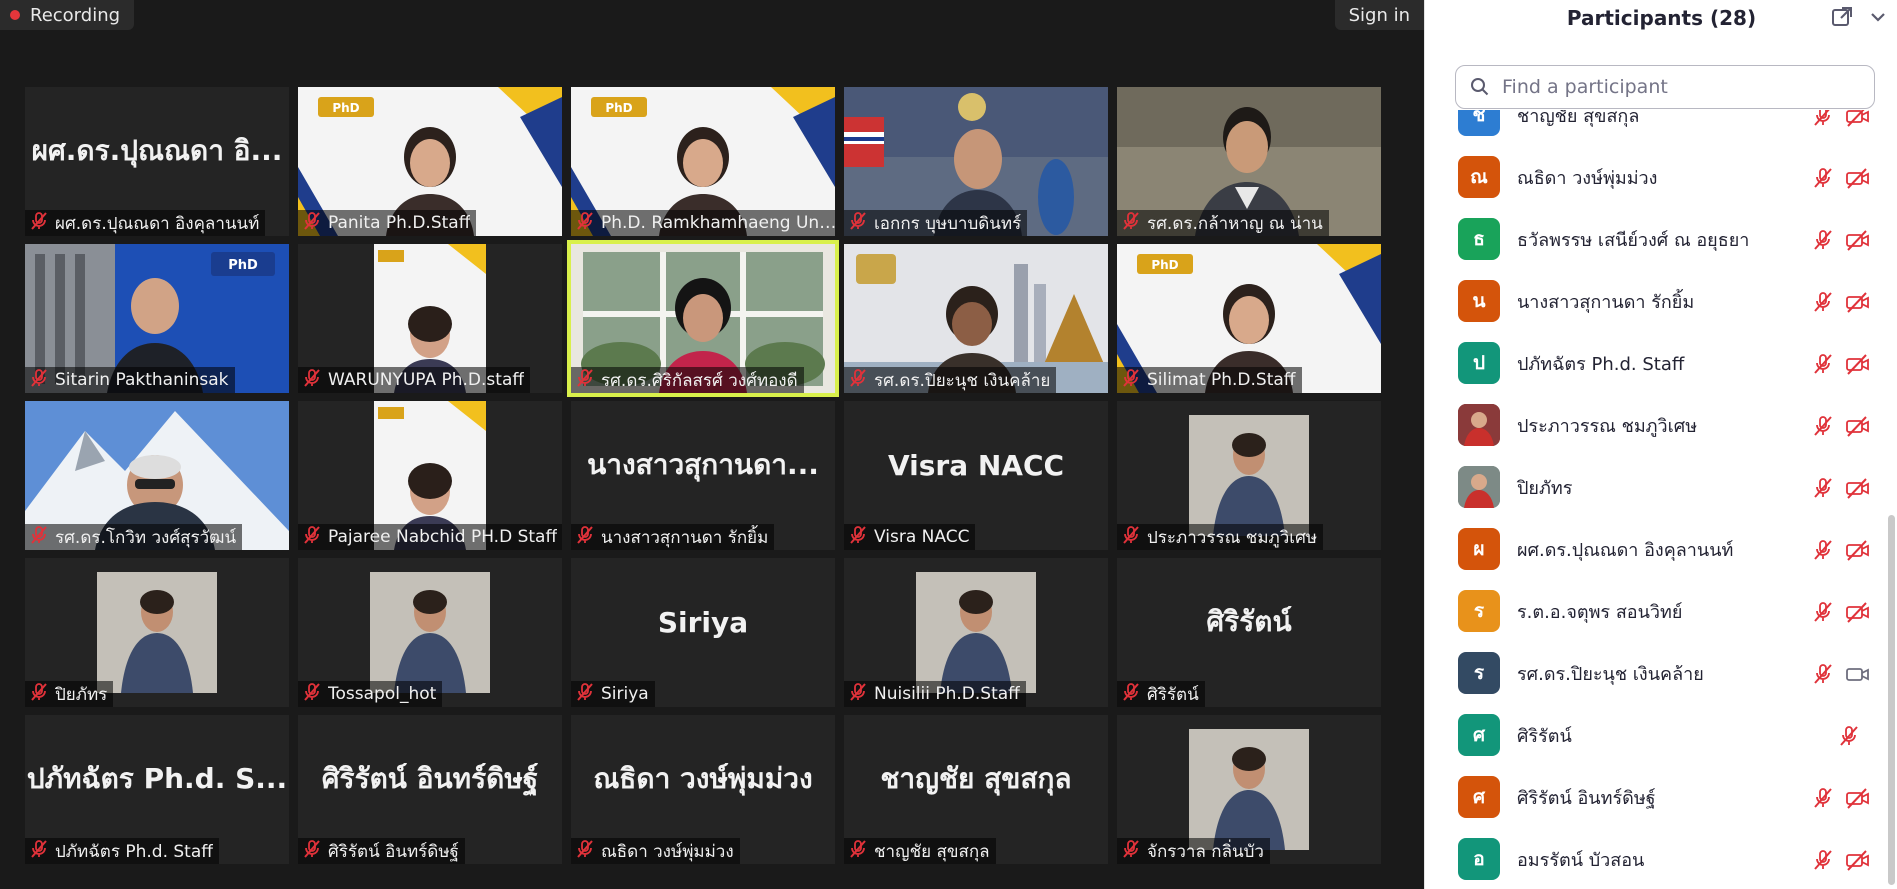 This screenshot has height=889, width=1897. Describe the element at coordinates (157, 632) in the screenshot. I see `video-tile: ปิยภัทร` at that location.